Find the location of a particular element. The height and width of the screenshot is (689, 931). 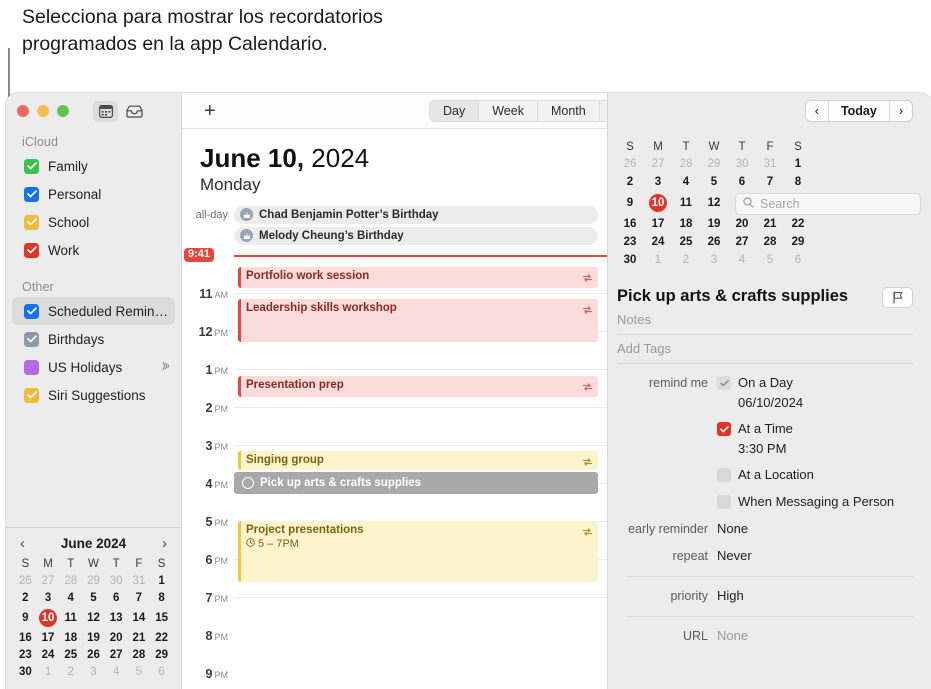

sidebar-item-work: Work is located at coordinates (93, 250).